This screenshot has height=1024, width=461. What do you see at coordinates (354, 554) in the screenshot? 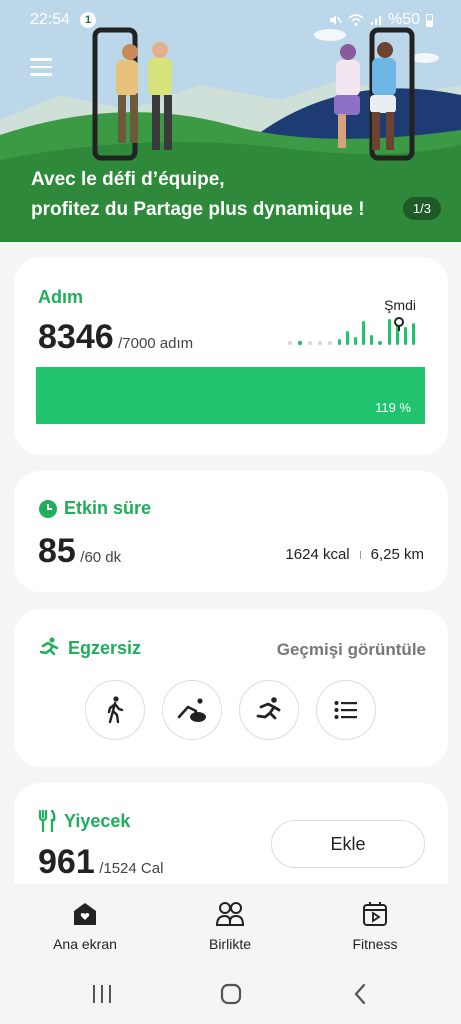
I see `active-time-stats: 1624 kcal 6,25 km` at bounding box center [354, 554].